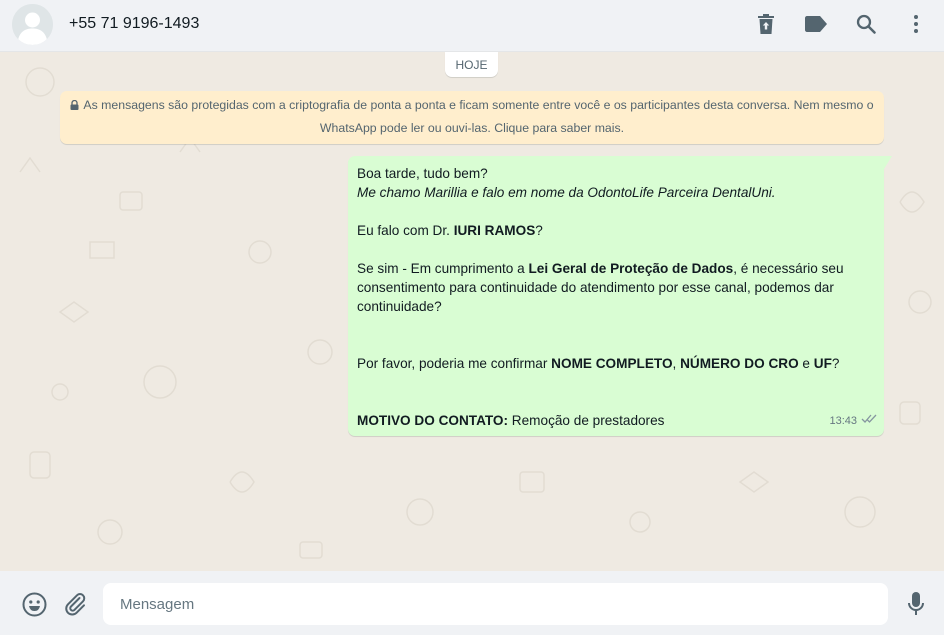 The height and width of the screenshot is (635, 944). I want to click on bubble-tail, so click(888, 162).